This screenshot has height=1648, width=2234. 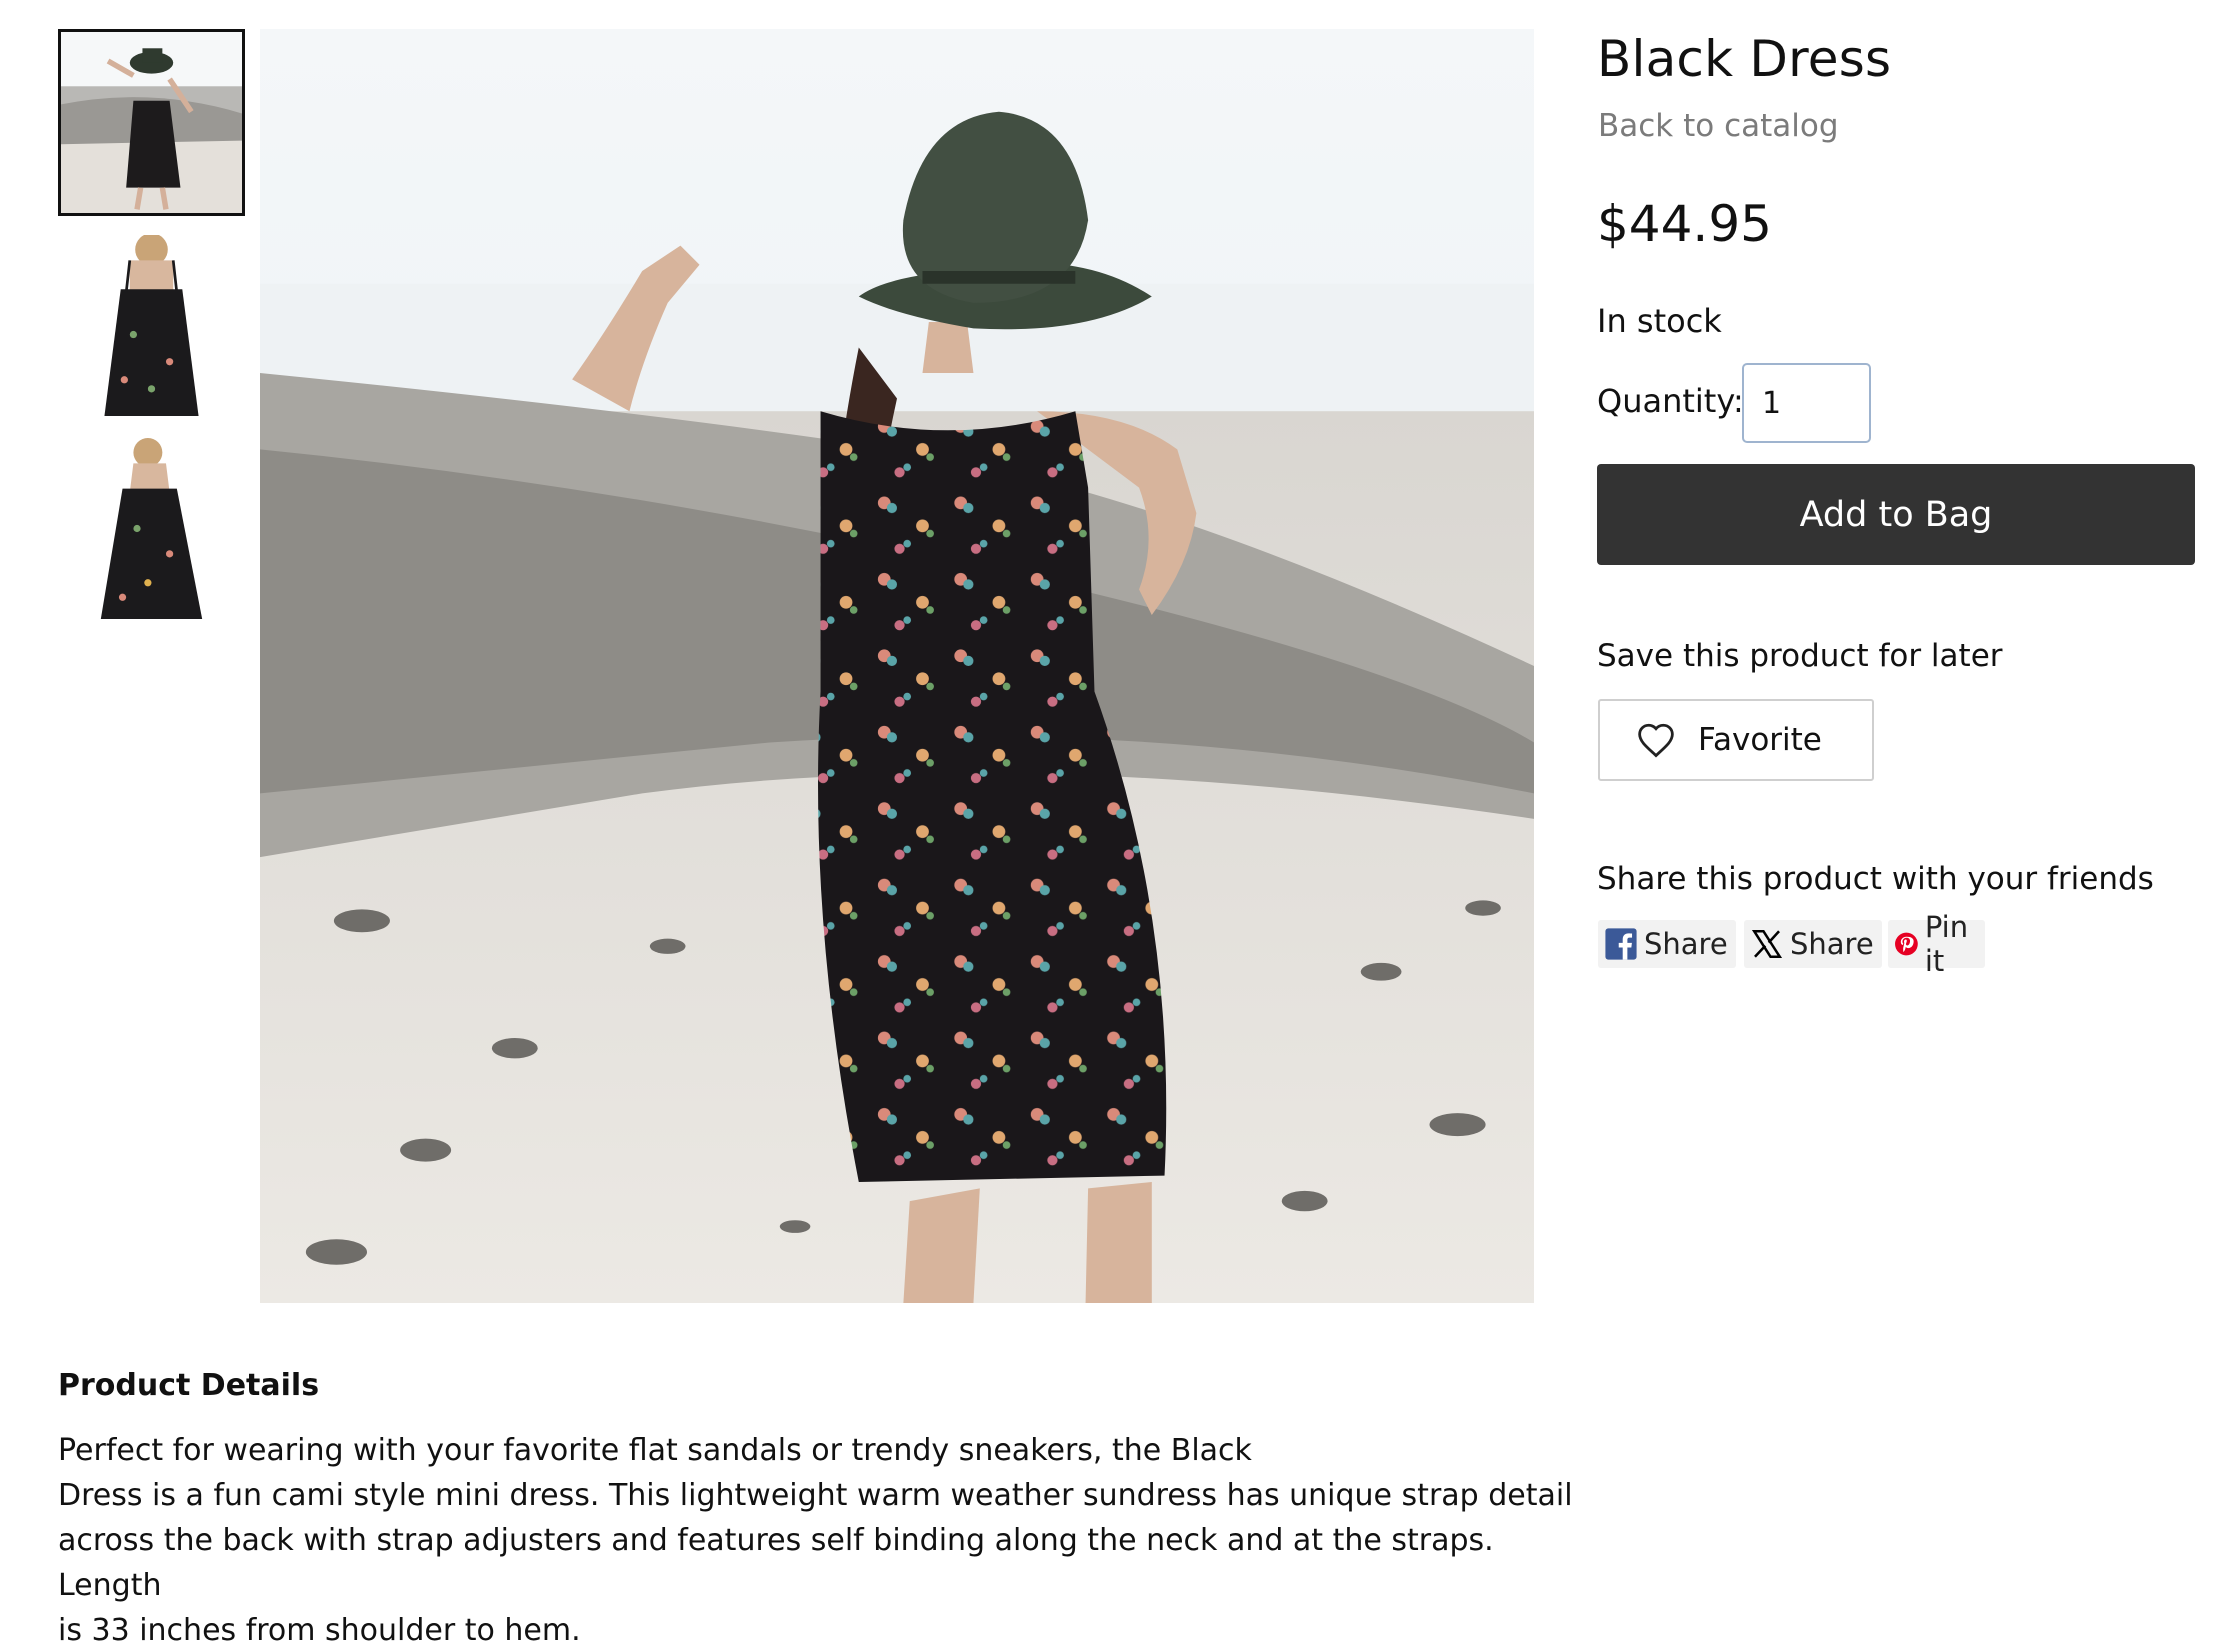 I want to click on quantity-input, so click(x=1806, y=403).